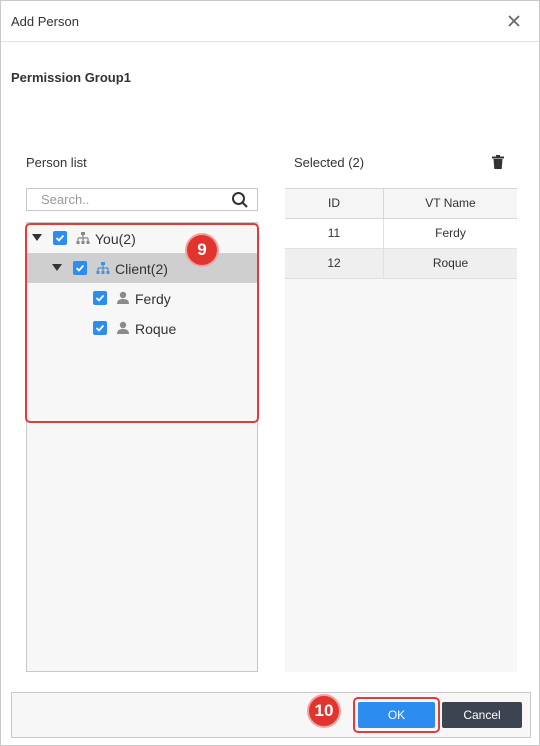  I want to click on step-badge-10: 10, so click(324, 711).